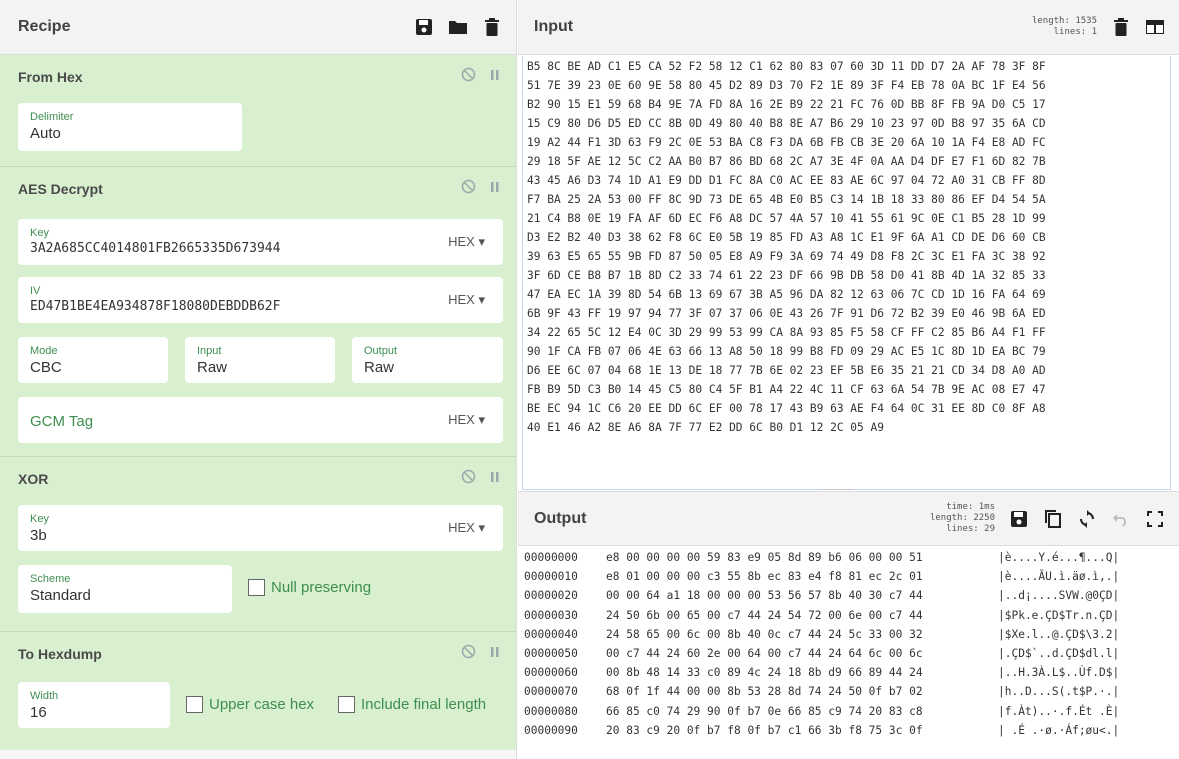 Image resolution: width=1179 pixels, height=759 pixels. Describe the element at coordinates (466, 420) in the screenshot. I see `aes-gcm-format-dropdown: HEX ▾` at that location.